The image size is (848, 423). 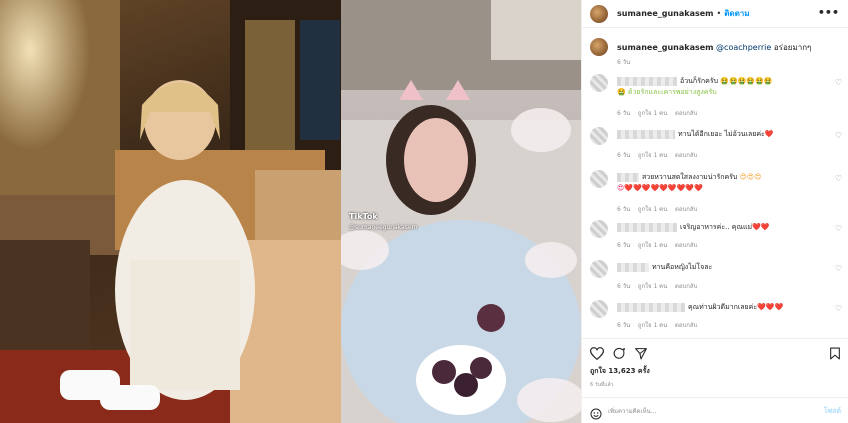 I want to click on comment-text: สวยหวานสดใสลงงามน่ารักครับ, so click(x=690, y=177).